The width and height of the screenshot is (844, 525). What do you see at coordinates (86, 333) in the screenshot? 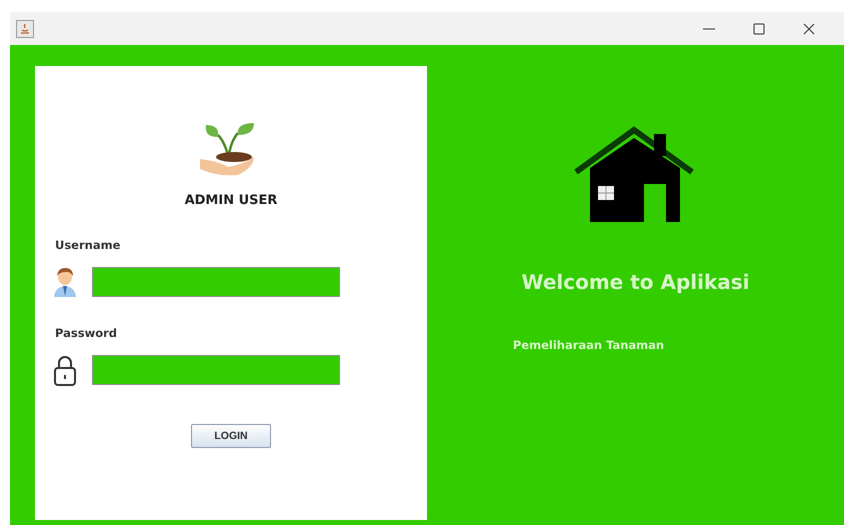
I see `field-label: Password` at bounding box center [86, 333].